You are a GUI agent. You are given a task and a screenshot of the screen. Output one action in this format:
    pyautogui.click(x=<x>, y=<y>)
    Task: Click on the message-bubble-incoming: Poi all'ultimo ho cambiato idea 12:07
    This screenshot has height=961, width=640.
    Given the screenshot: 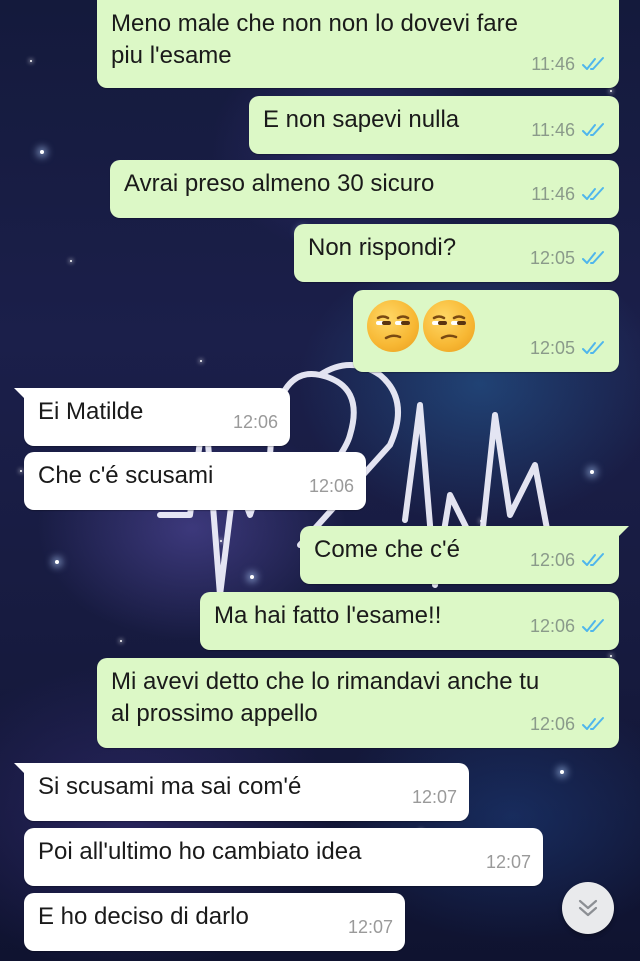 What is the action you would take?
    pyautogui.click(x=283, y=857)
    